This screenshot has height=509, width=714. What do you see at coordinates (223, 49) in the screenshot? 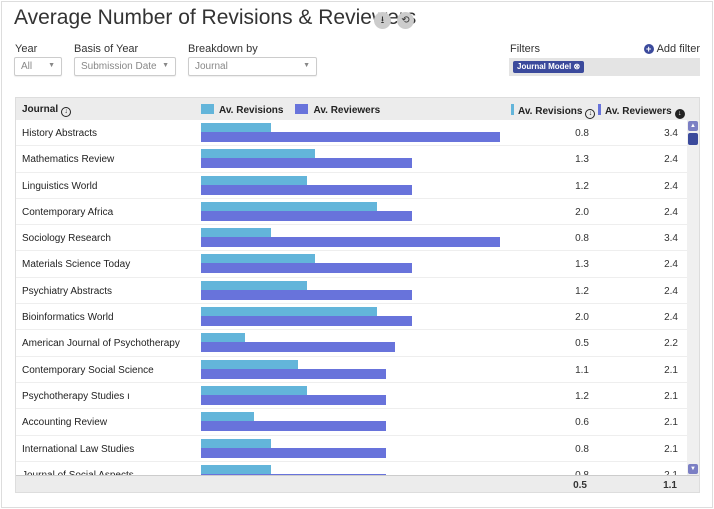
I see `breakdown-label: Breakdown by` at bounding box center [223, 49].